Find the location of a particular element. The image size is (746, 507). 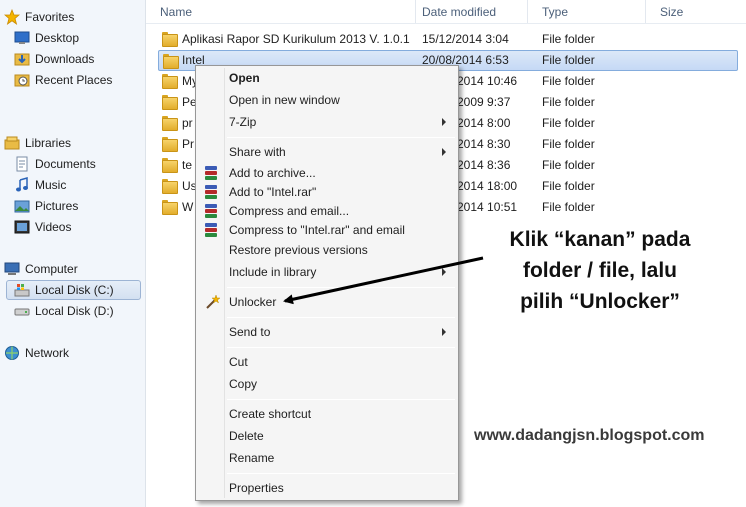

column-header-name: Name is located at coordinates (281, 11).